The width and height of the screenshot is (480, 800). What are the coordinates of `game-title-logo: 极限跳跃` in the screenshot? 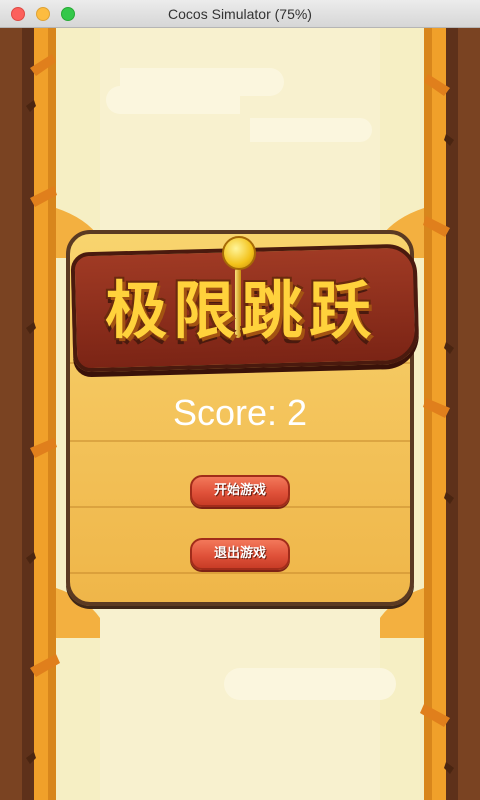 It's located at (240, 310).